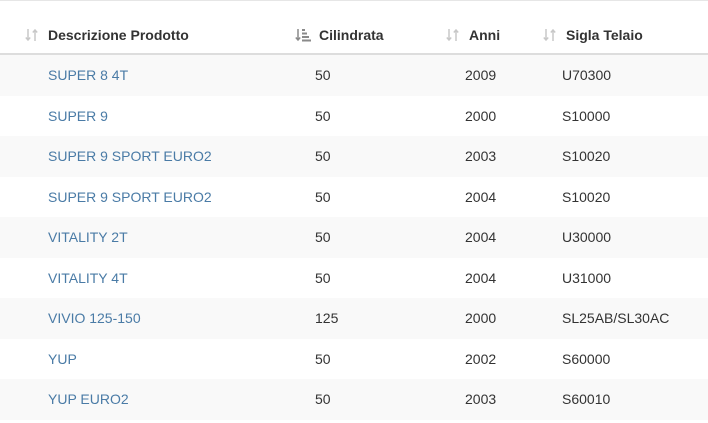 The width and height of the screenshot is (708, 423). I want to click on frame-code-cell: S60000, so click(586, 358).